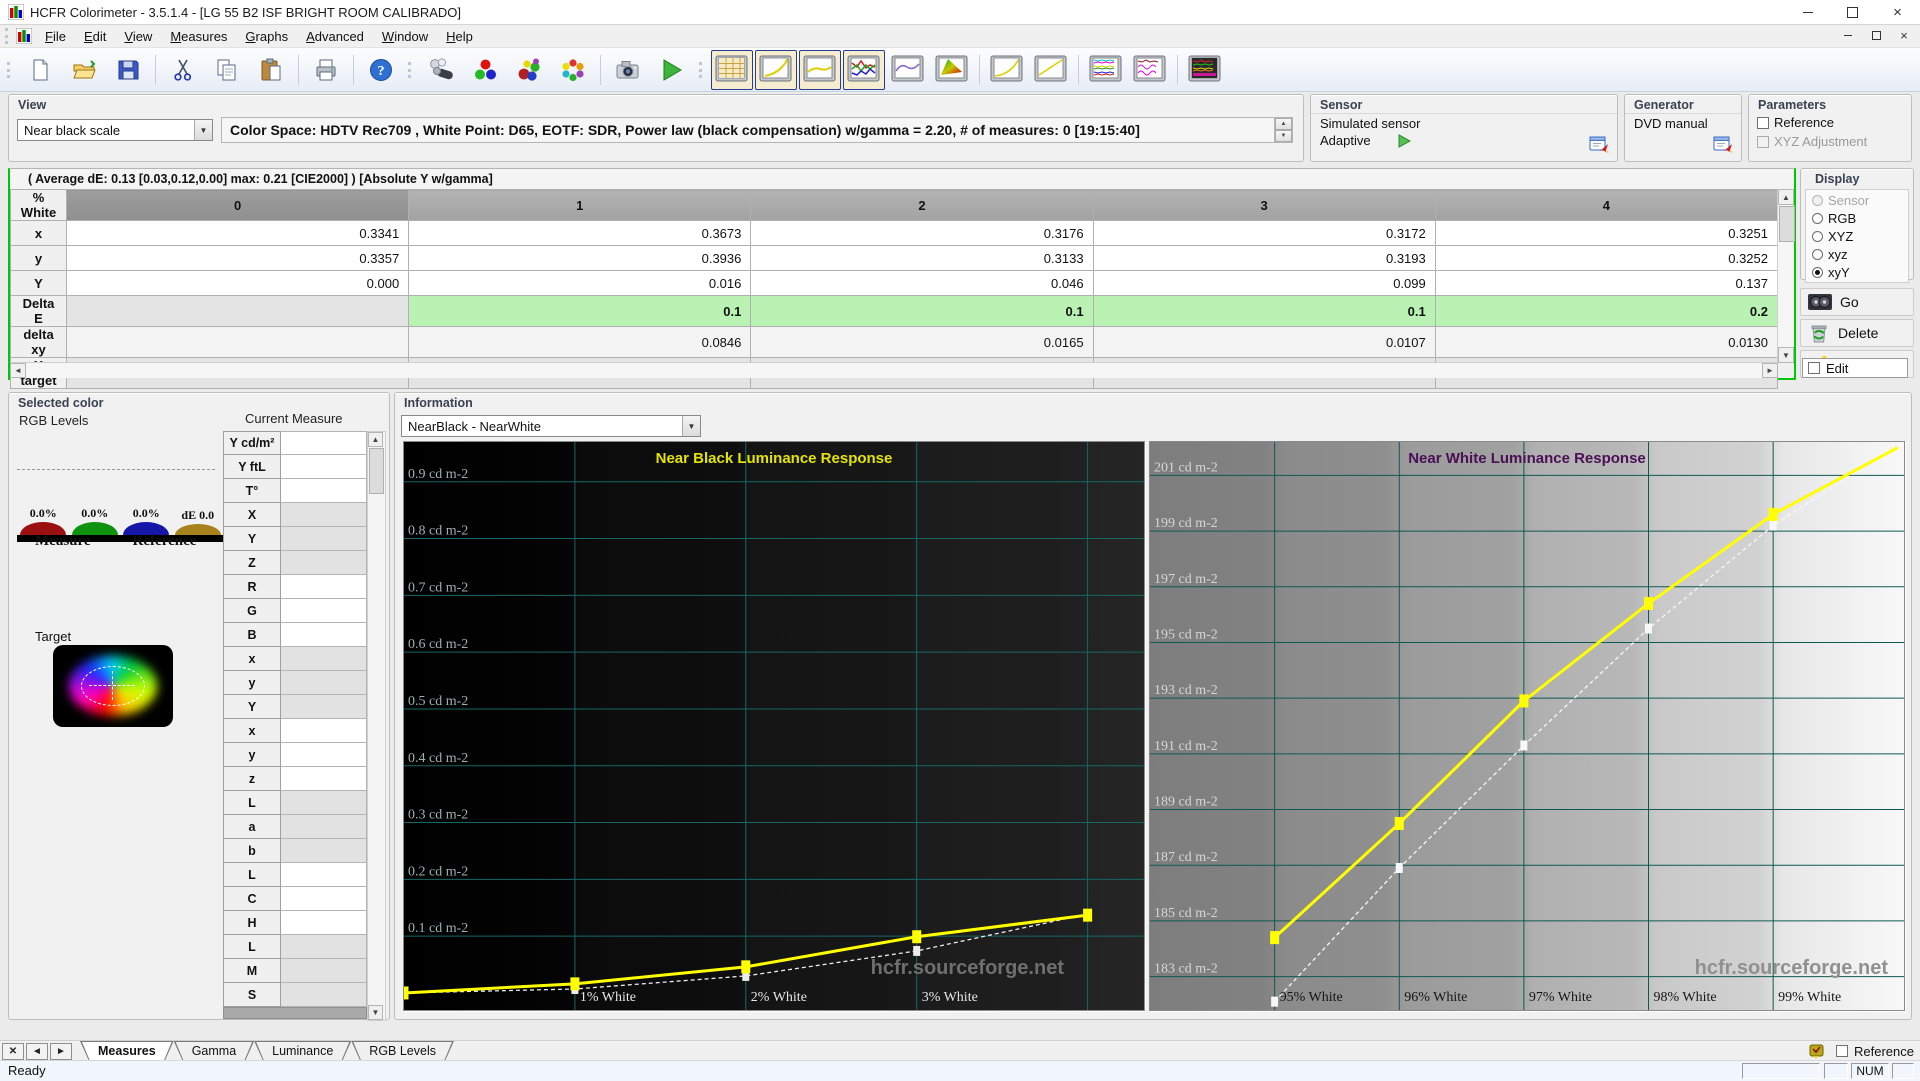  Describe the element at coordinates (376, 726) in the screenshot. I see `current-measure-scrollbar: ▲ ▼` at that location.